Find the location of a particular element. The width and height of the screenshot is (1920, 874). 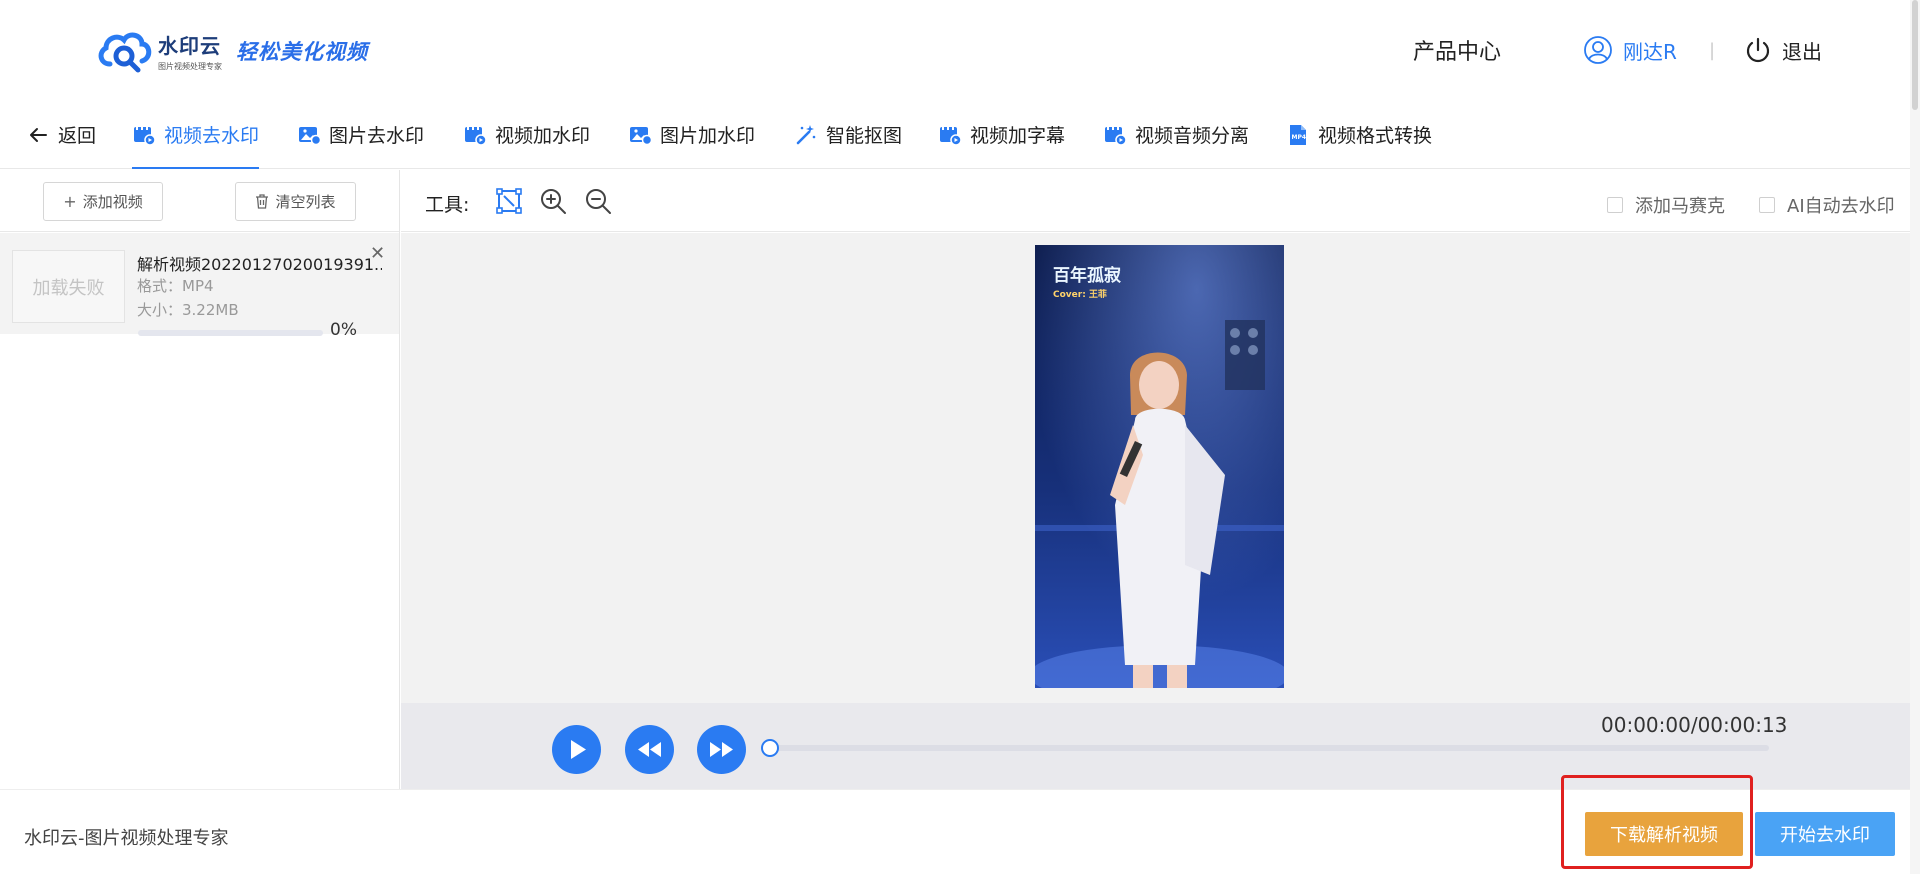

clear-list-label: 清空列表 is located at coordinates (305, 202).